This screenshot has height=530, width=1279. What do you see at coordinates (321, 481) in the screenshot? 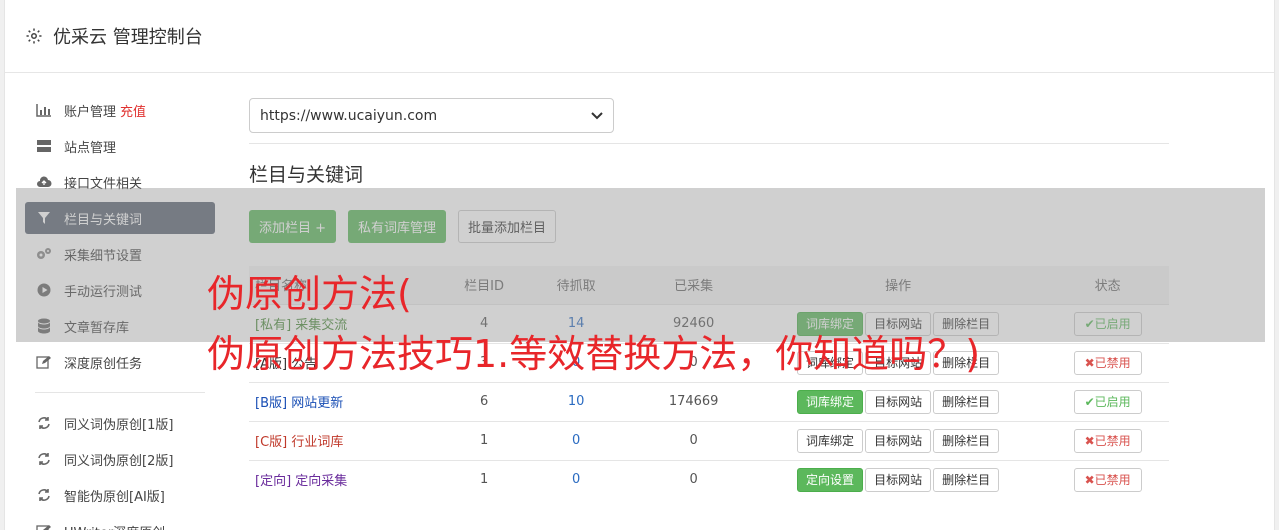
I see `column-name: 定向采集` at bounding box center [321, 481].